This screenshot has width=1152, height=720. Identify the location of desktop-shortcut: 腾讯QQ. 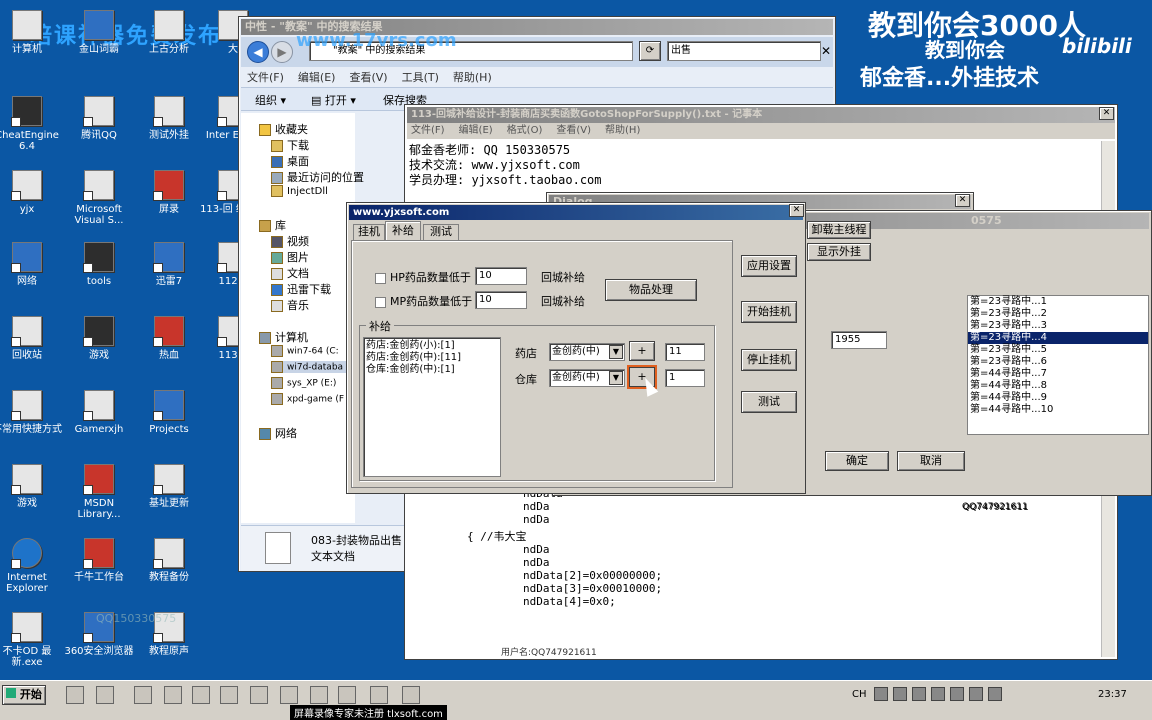
(99, 118).